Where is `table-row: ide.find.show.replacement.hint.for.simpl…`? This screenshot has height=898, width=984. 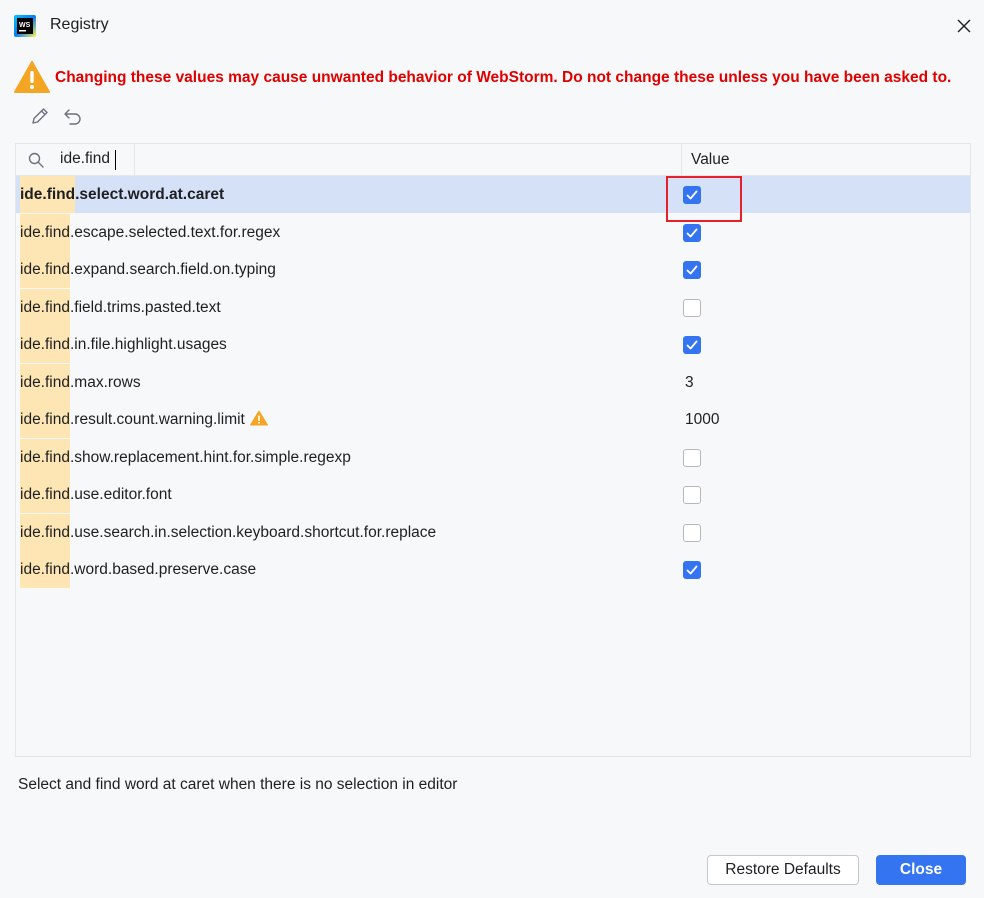
table-row: ide.find.show.replacement.hint.for.simpl… is located at coordinates (493, 457).